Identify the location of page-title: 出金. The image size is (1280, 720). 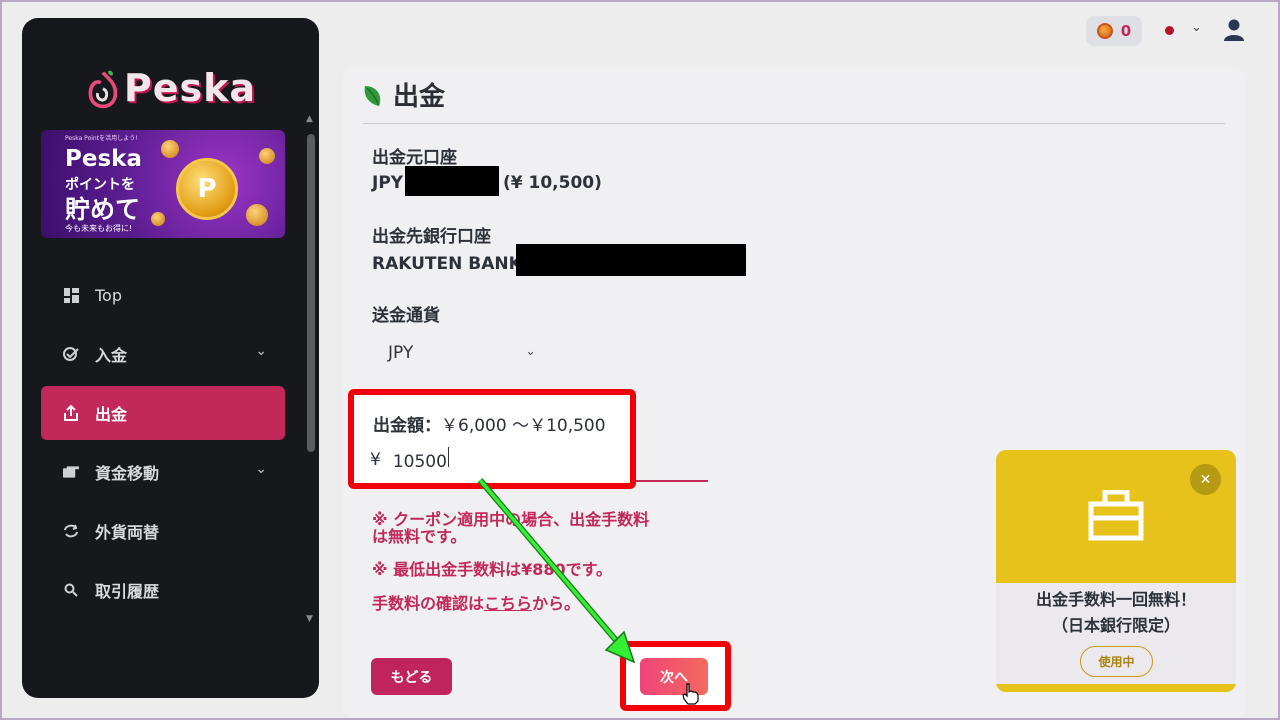
(404, 94).